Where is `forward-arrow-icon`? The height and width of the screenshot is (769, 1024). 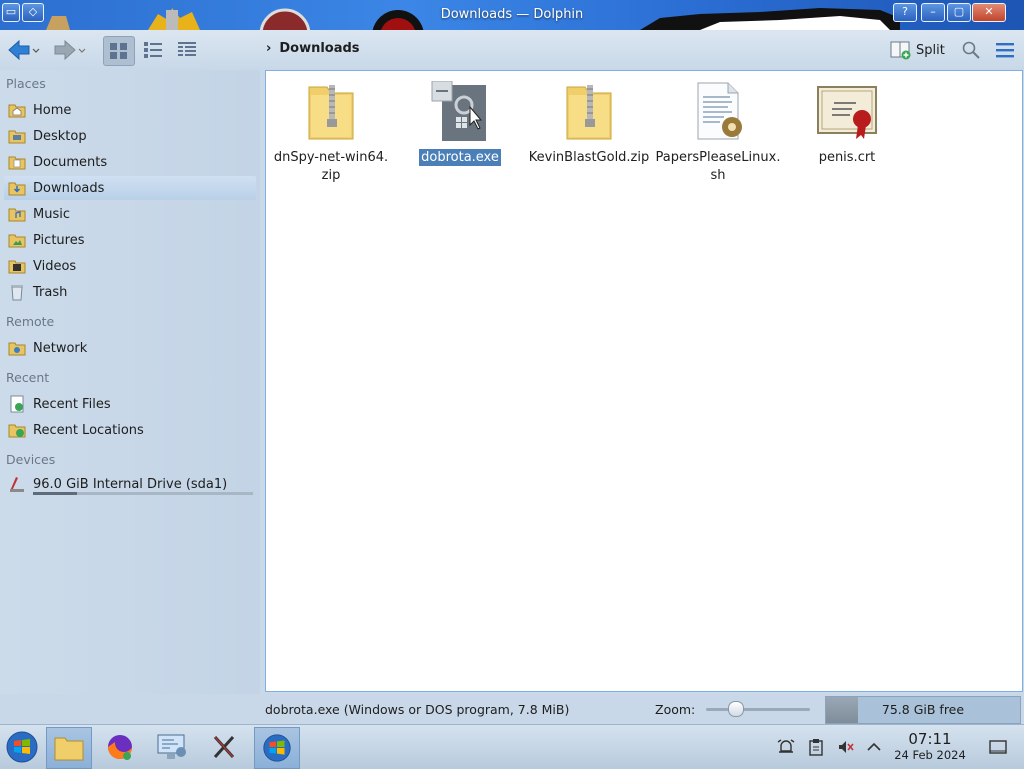
forward-arrow-icon is located at coordinates (70, 50).